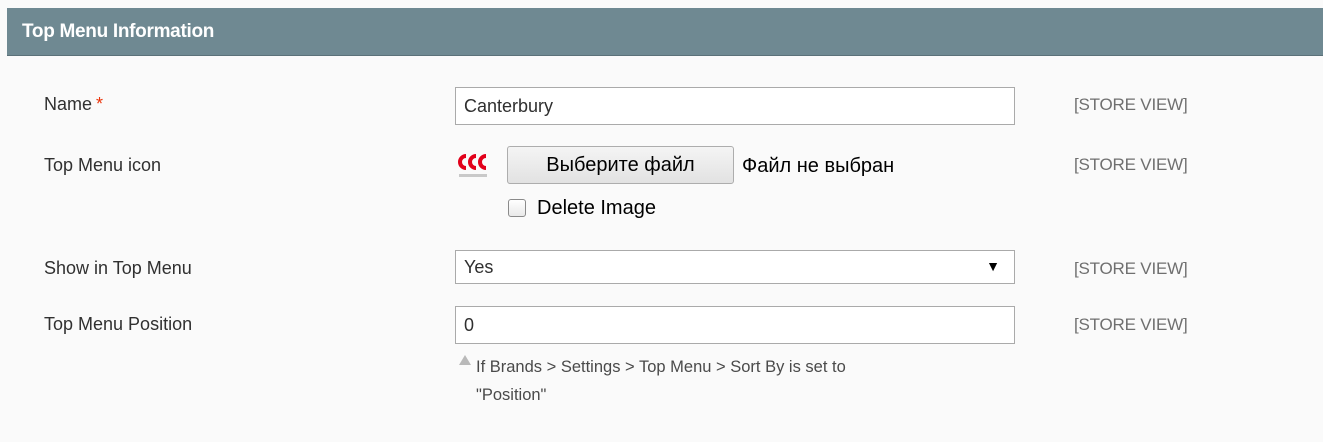 The width and height of the screenshot is (1323, 442). I want to click on show-in-menu-value: Yes, so click(479, 267).